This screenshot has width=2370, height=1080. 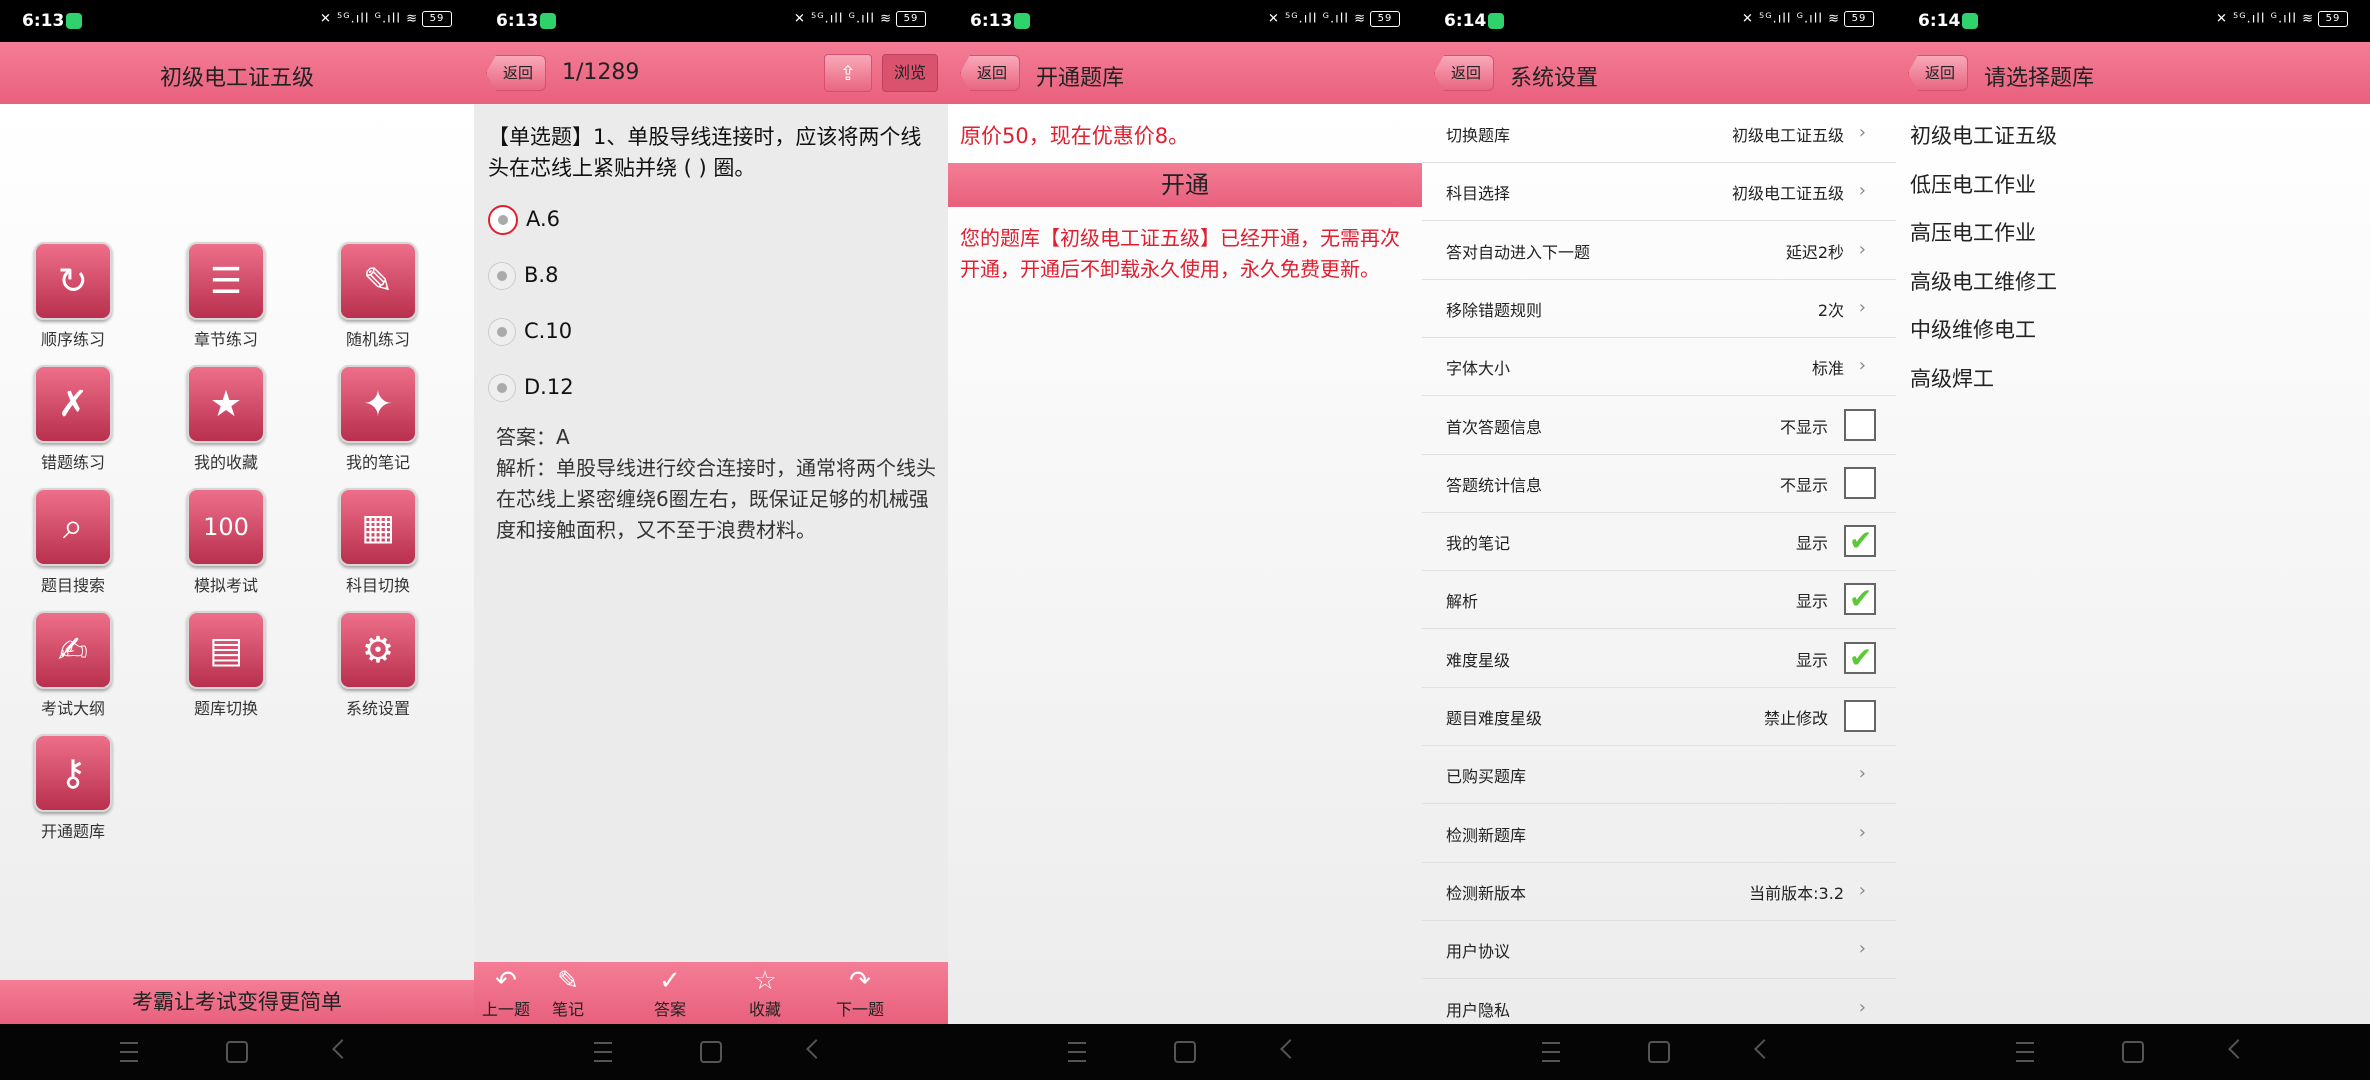 What do you see at coordinates (1659, 950) in the screenshot?
I see `settings-row: 用户协议 ›` at bounding box center [1659, 950].